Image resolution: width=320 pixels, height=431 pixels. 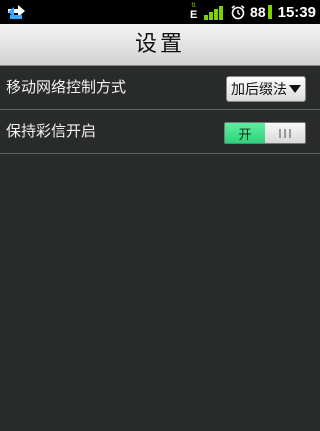 I want to click on status-bar: ⇅ E 88 15:39, so click(x=160, y=12).